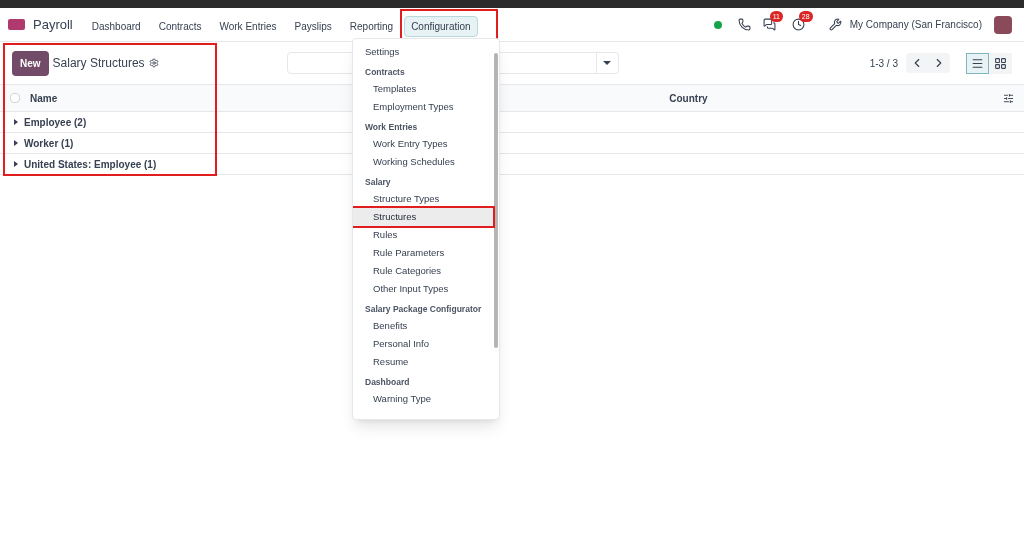  Describe the element at coordinates (116, 26) in the screenshot. I see `nav-menu-item: Dashboard` at that location.